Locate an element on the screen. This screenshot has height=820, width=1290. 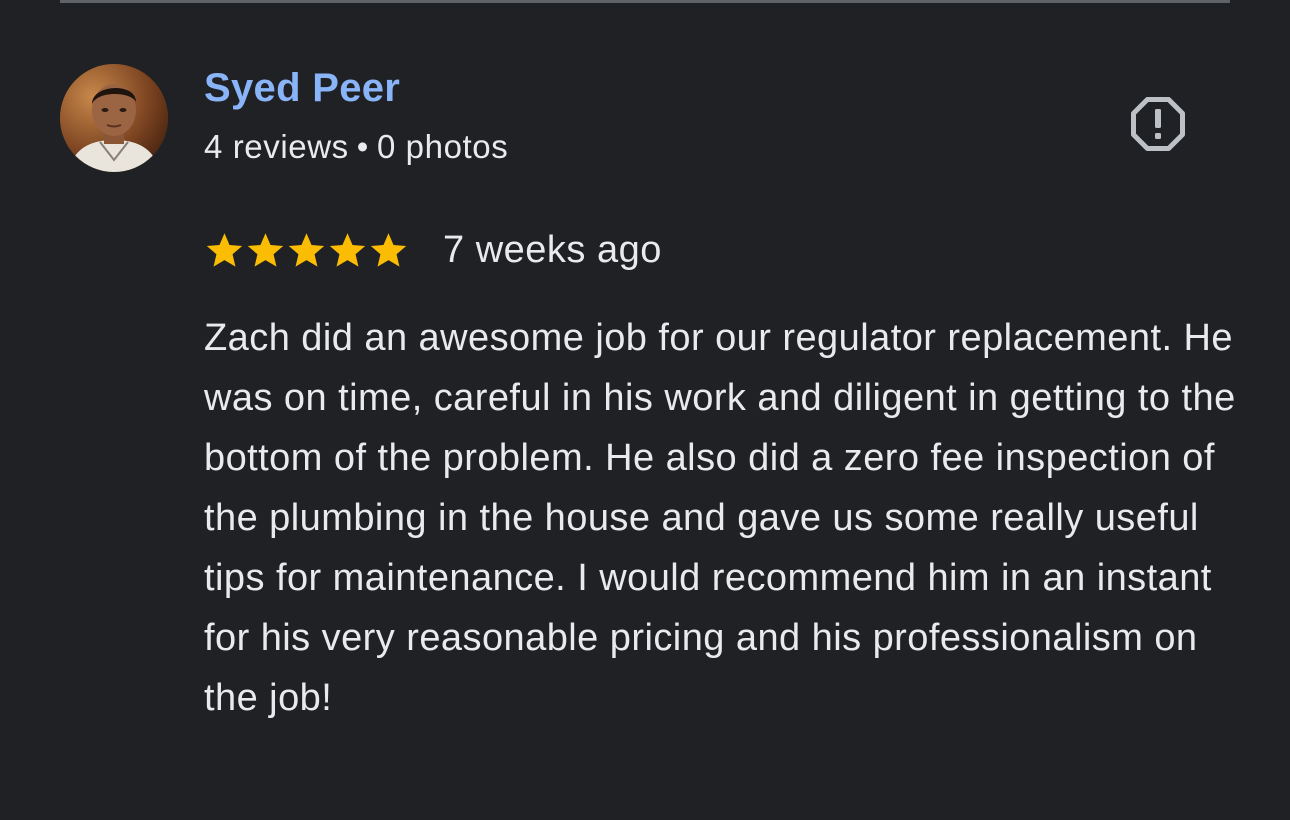
star-rating is located at coordinates (306, 250).